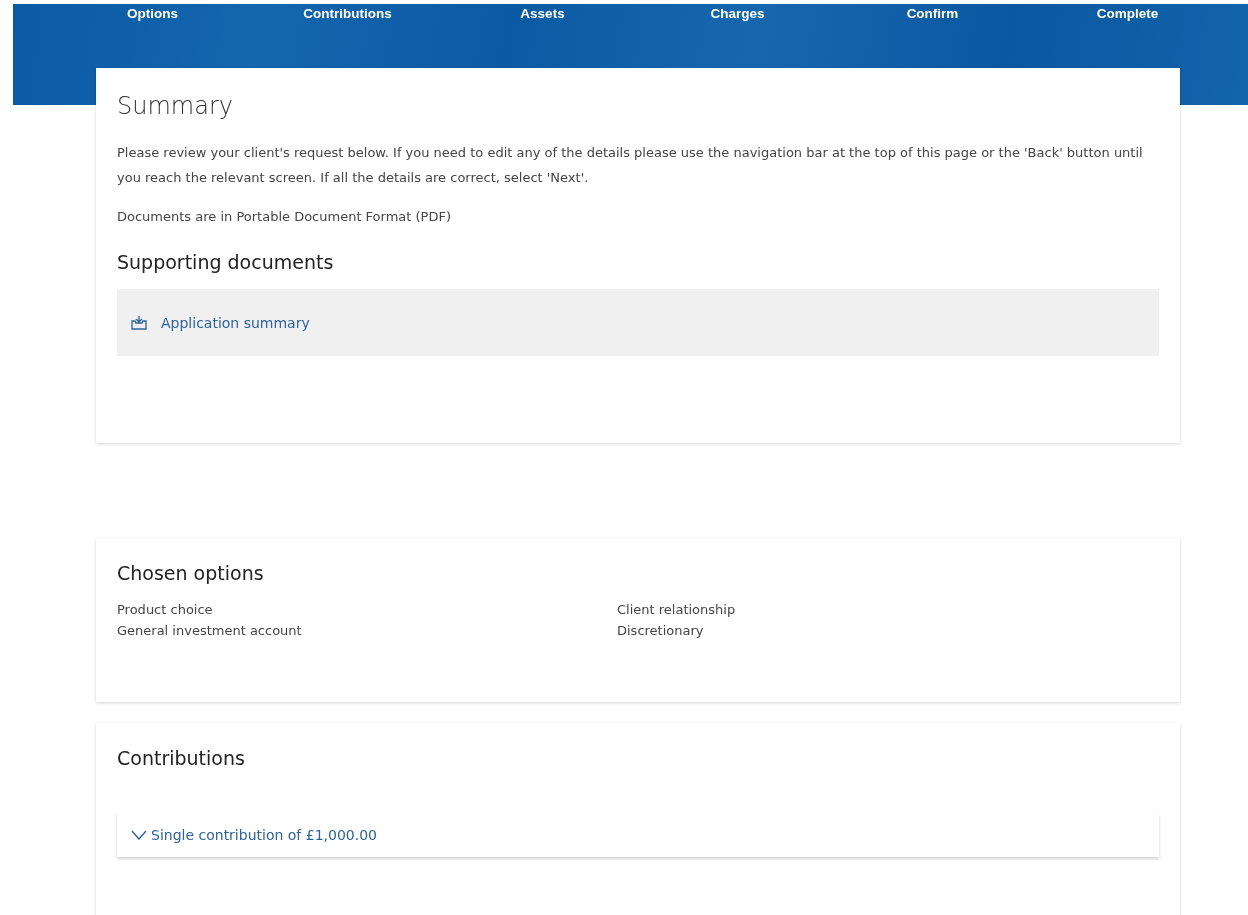 This screenshot has height=915, width=1248. Describe the element at coordinates (661, 630) in the screenshot. I see `field-value: Discretionary` at that location.